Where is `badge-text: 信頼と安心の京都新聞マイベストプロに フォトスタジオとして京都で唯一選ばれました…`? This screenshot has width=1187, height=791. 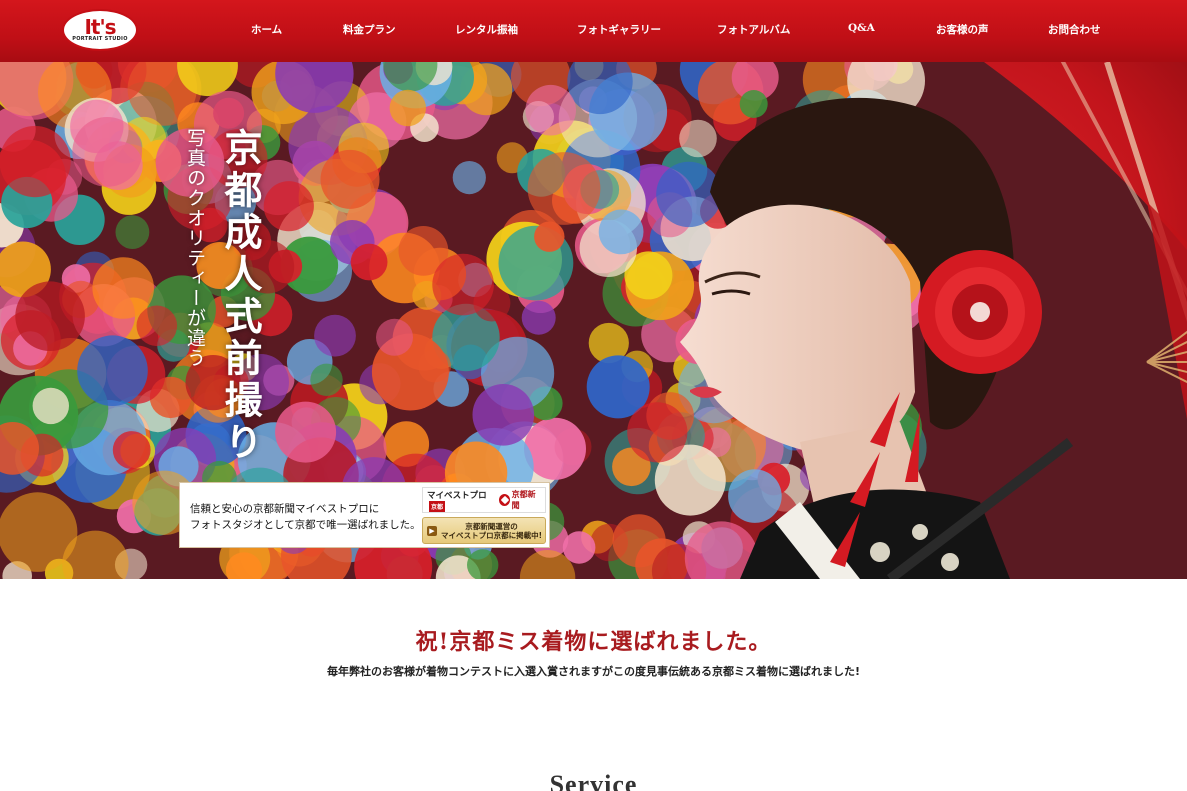 badge-text: 信頼と安心の京都新聞マイベストプロに フォトスタジオとして京都で唯一選ばれました… is located at coordinates (310, 517).